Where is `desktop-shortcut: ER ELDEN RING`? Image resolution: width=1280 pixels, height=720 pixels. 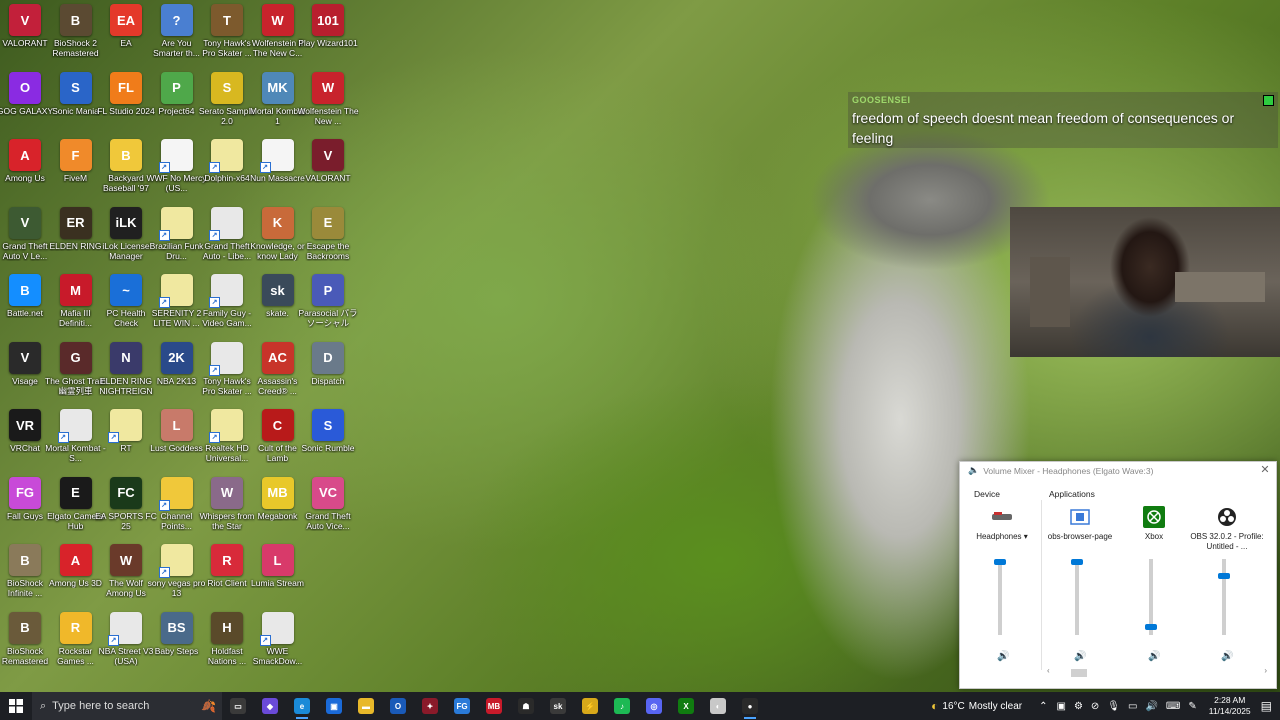
desktop-shortcut: ER ELDEN RING is located at coordinates (76, 238).